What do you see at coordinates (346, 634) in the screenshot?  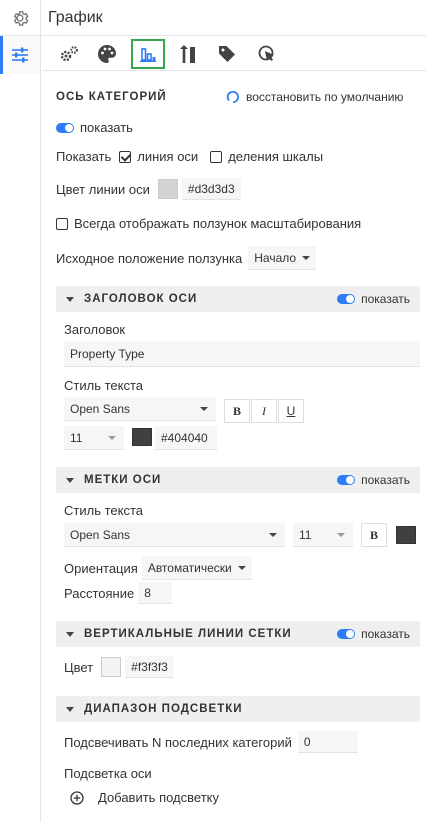 I see `gridlines-show-toggle` at bounding box center [346, 634].